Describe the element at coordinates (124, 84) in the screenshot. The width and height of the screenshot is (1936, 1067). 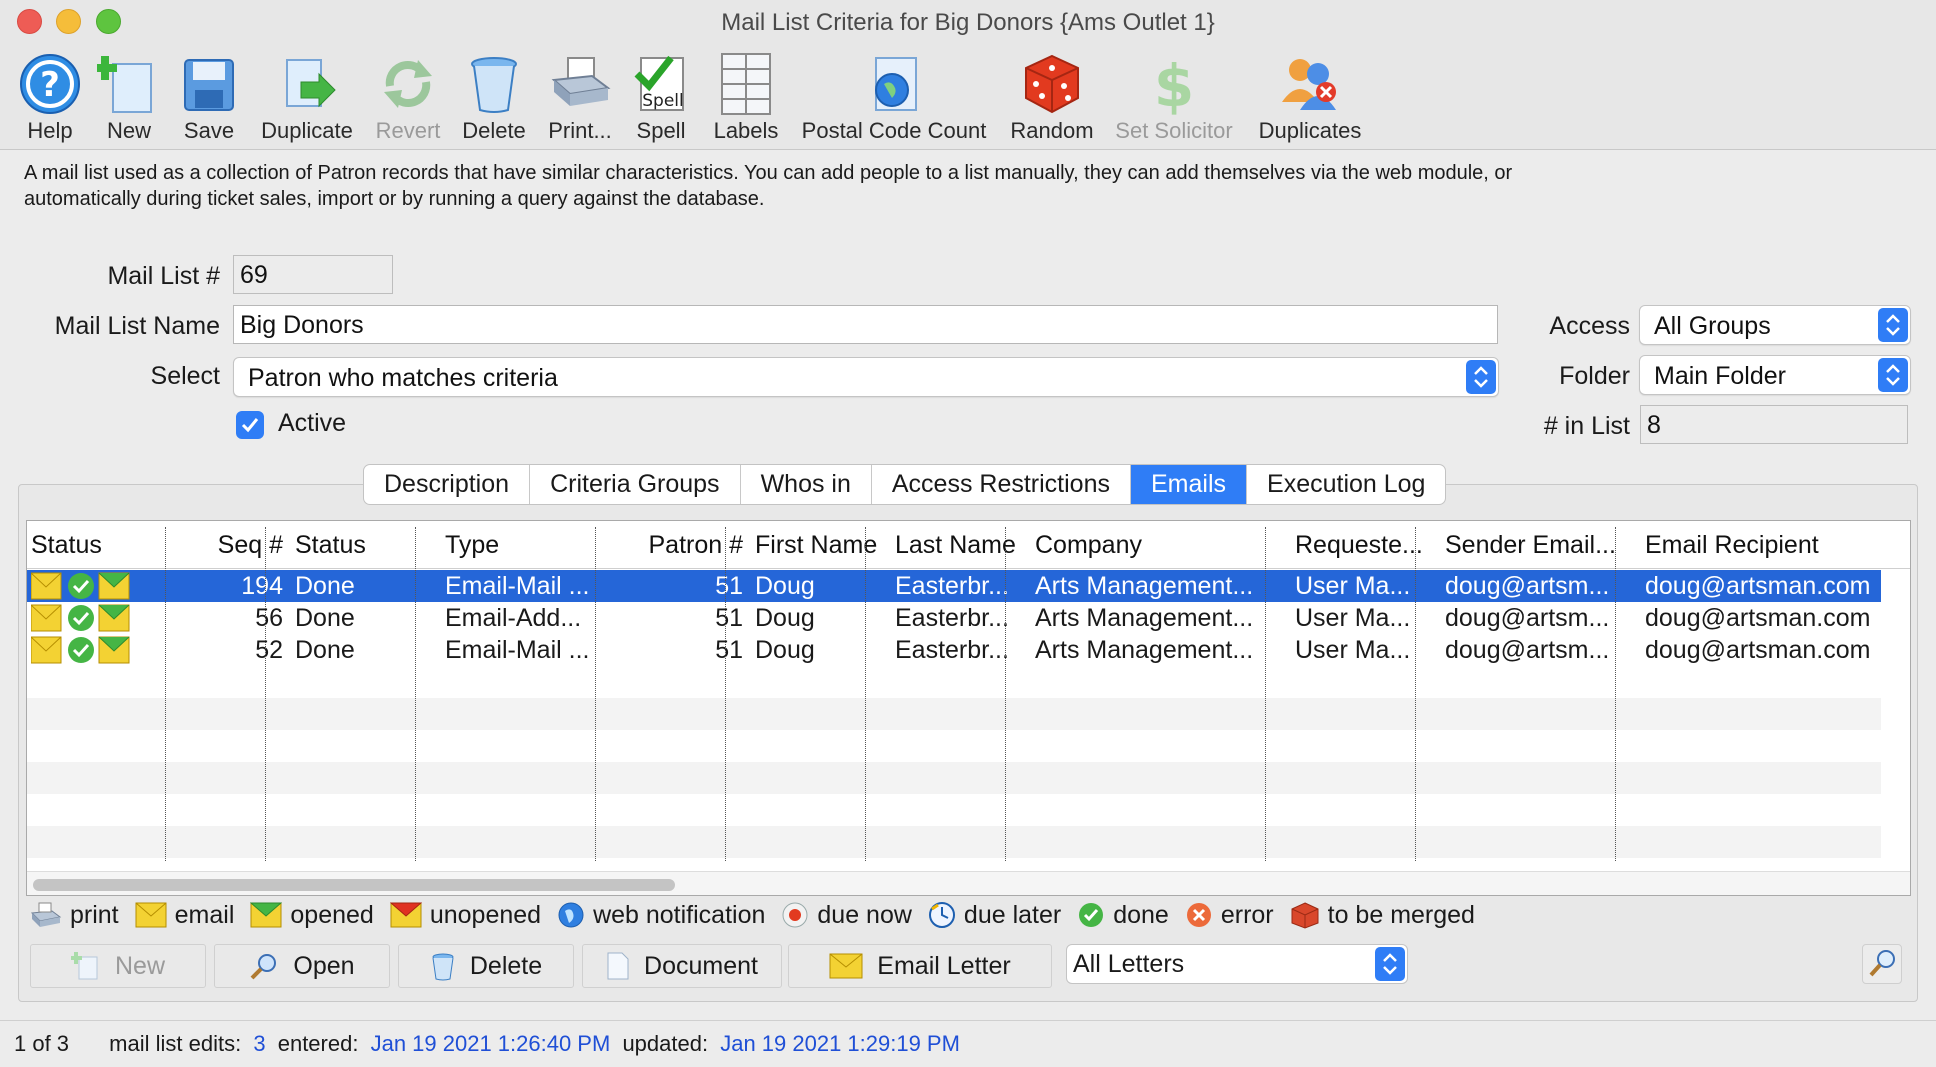
I see `new-document-icon` at that location.